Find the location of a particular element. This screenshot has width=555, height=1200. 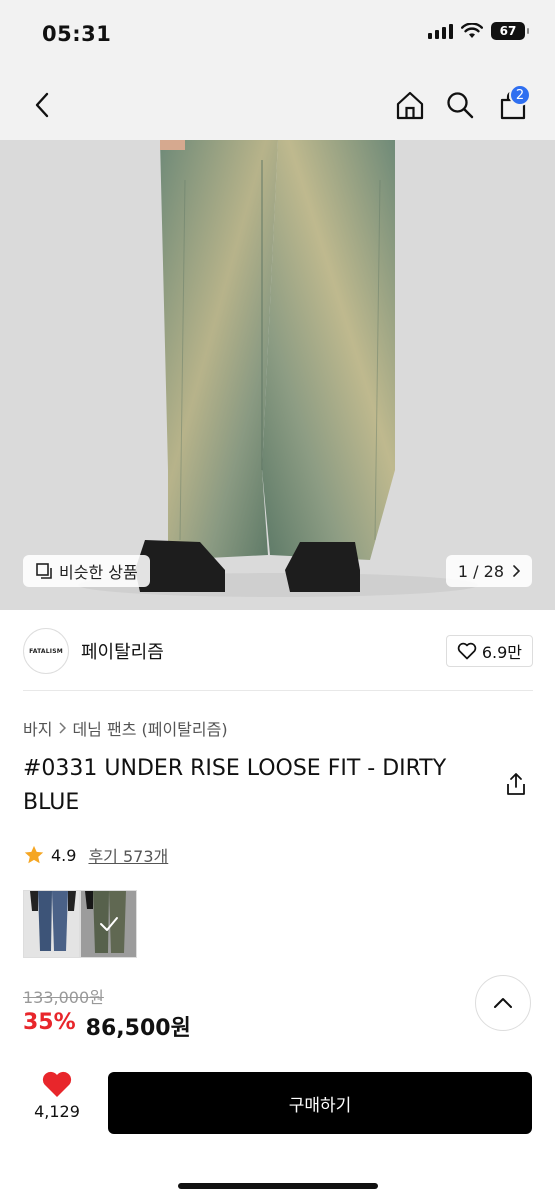

image-counter-button: 1 / 28 is located at coordinates (488, 571).